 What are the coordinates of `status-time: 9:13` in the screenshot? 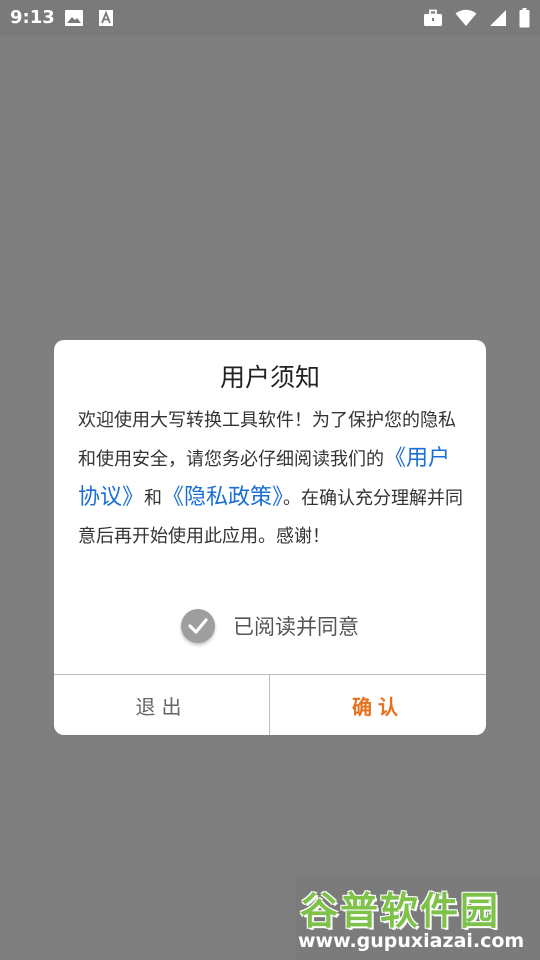 It's located at (32, 17).